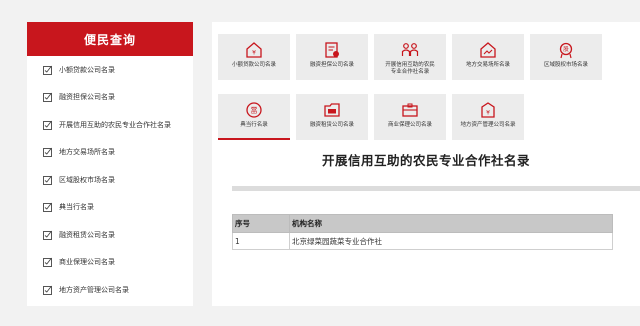 The image size is (640, 326). What do you see at coordinates (110, 39) in the screenshot?
I see `sidebar-title: 便民查询` at bounding box center [110, 39].